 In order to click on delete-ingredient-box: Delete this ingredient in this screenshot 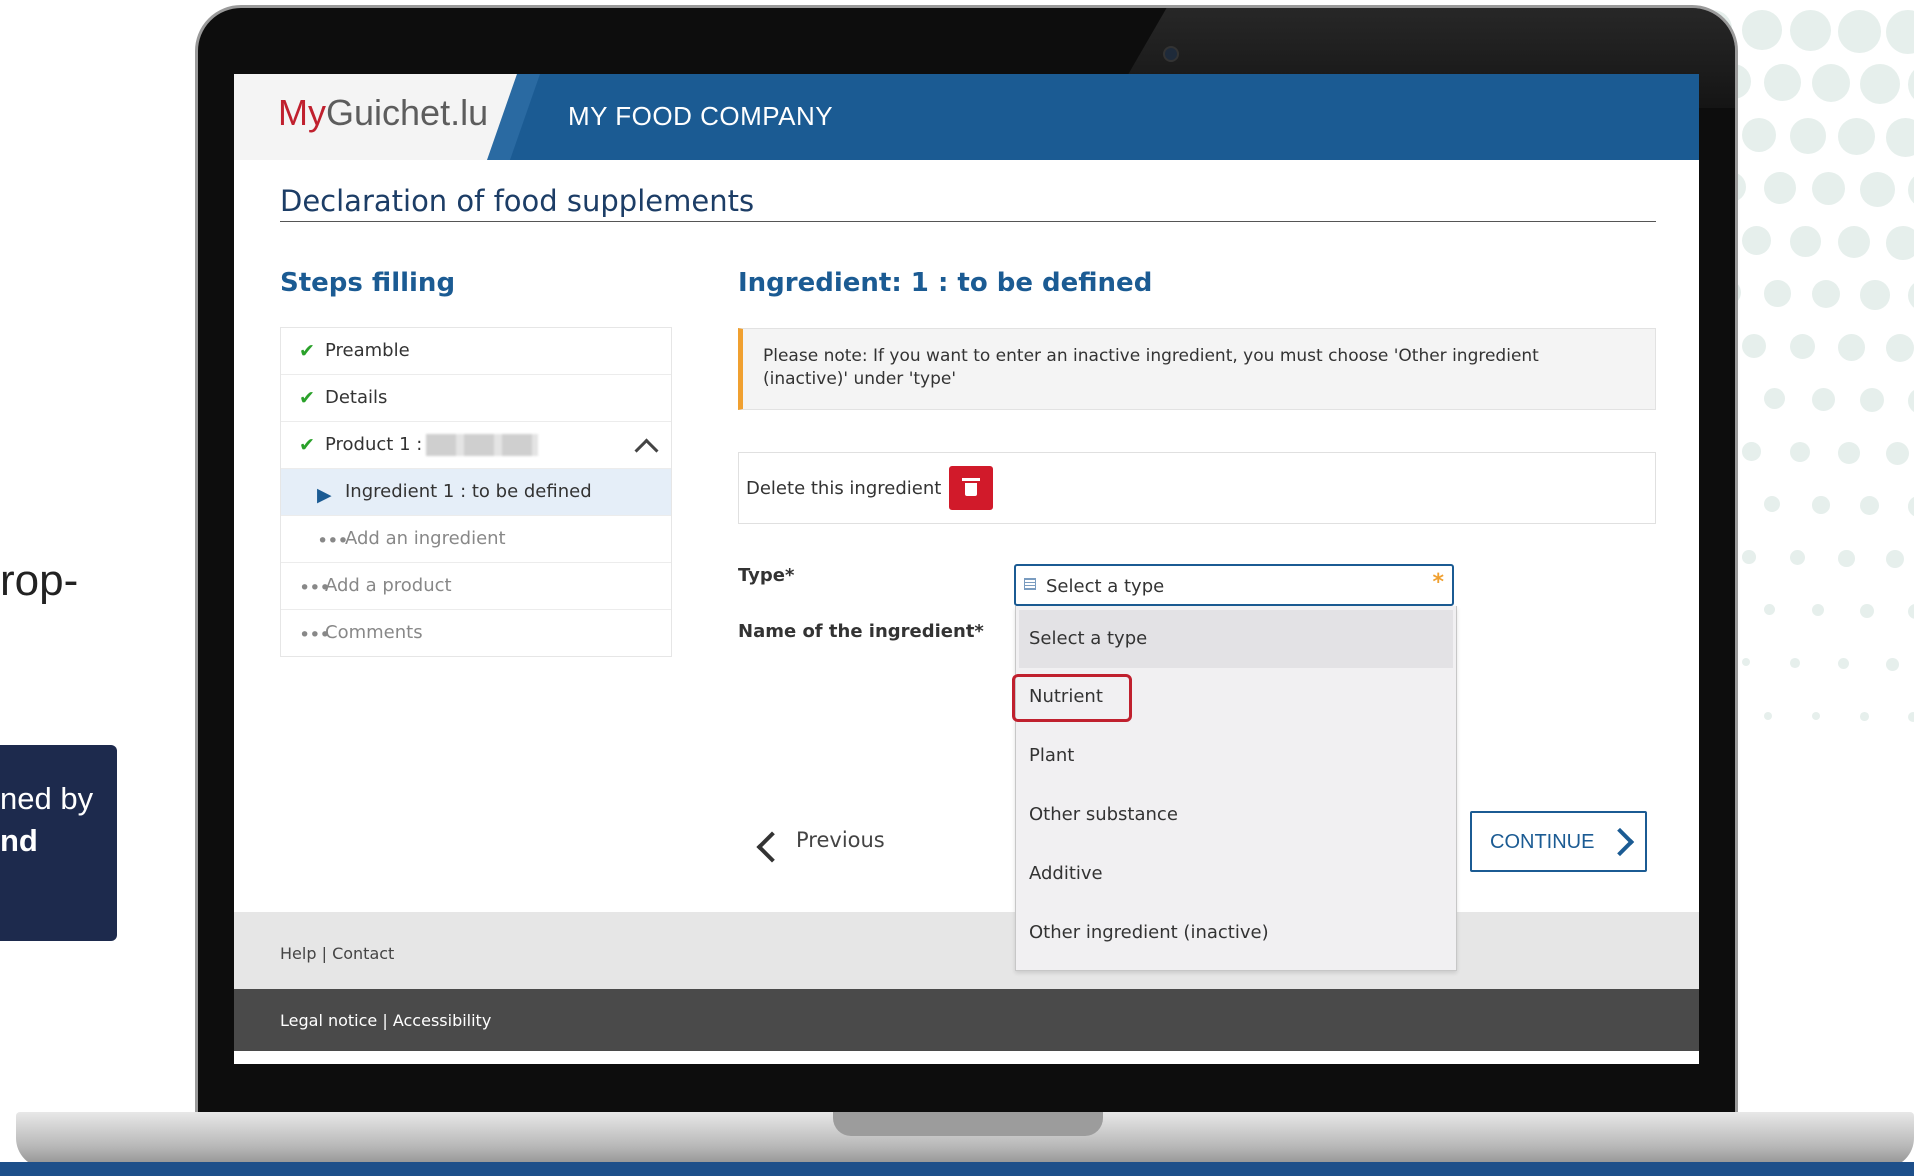, I will do `click(1197, 488)`.